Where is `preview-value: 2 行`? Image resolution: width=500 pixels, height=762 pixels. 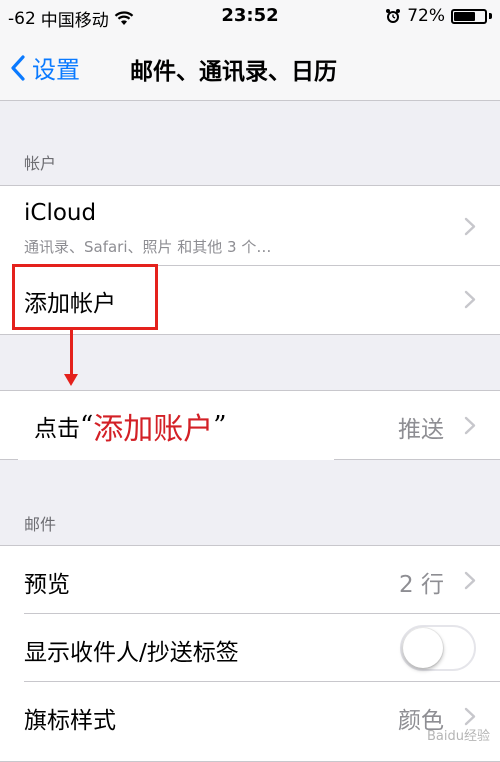 preview-value: 2 行 is located at coordinates (421, 585).